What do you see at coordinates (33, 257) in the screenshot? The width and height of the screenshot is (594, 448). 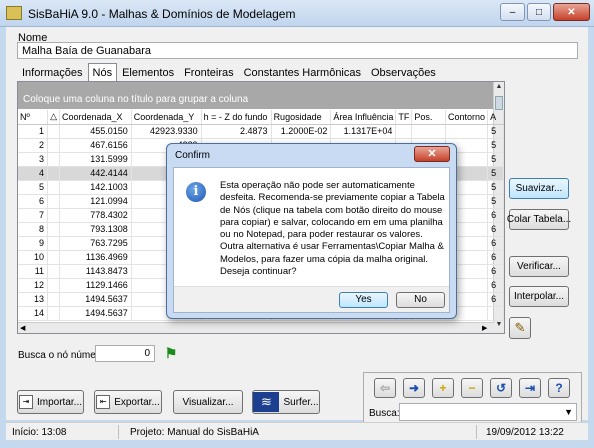 I see `cell-numero: 10` at bounding box center [33, 257].